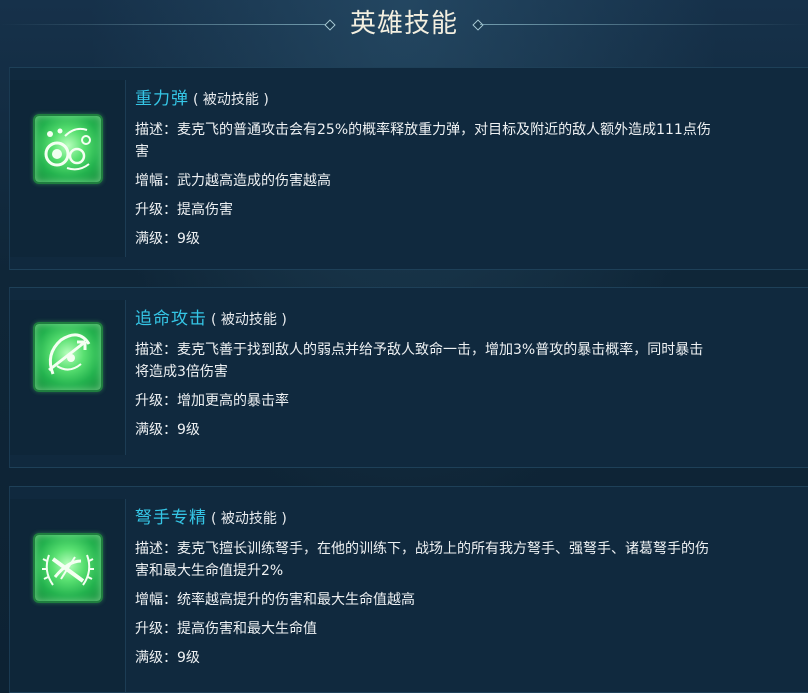  What do you see at coordinates (68, 568) in the screenshot?
I see `crossbow-laurel-icon` at bounding box center [68, 568].